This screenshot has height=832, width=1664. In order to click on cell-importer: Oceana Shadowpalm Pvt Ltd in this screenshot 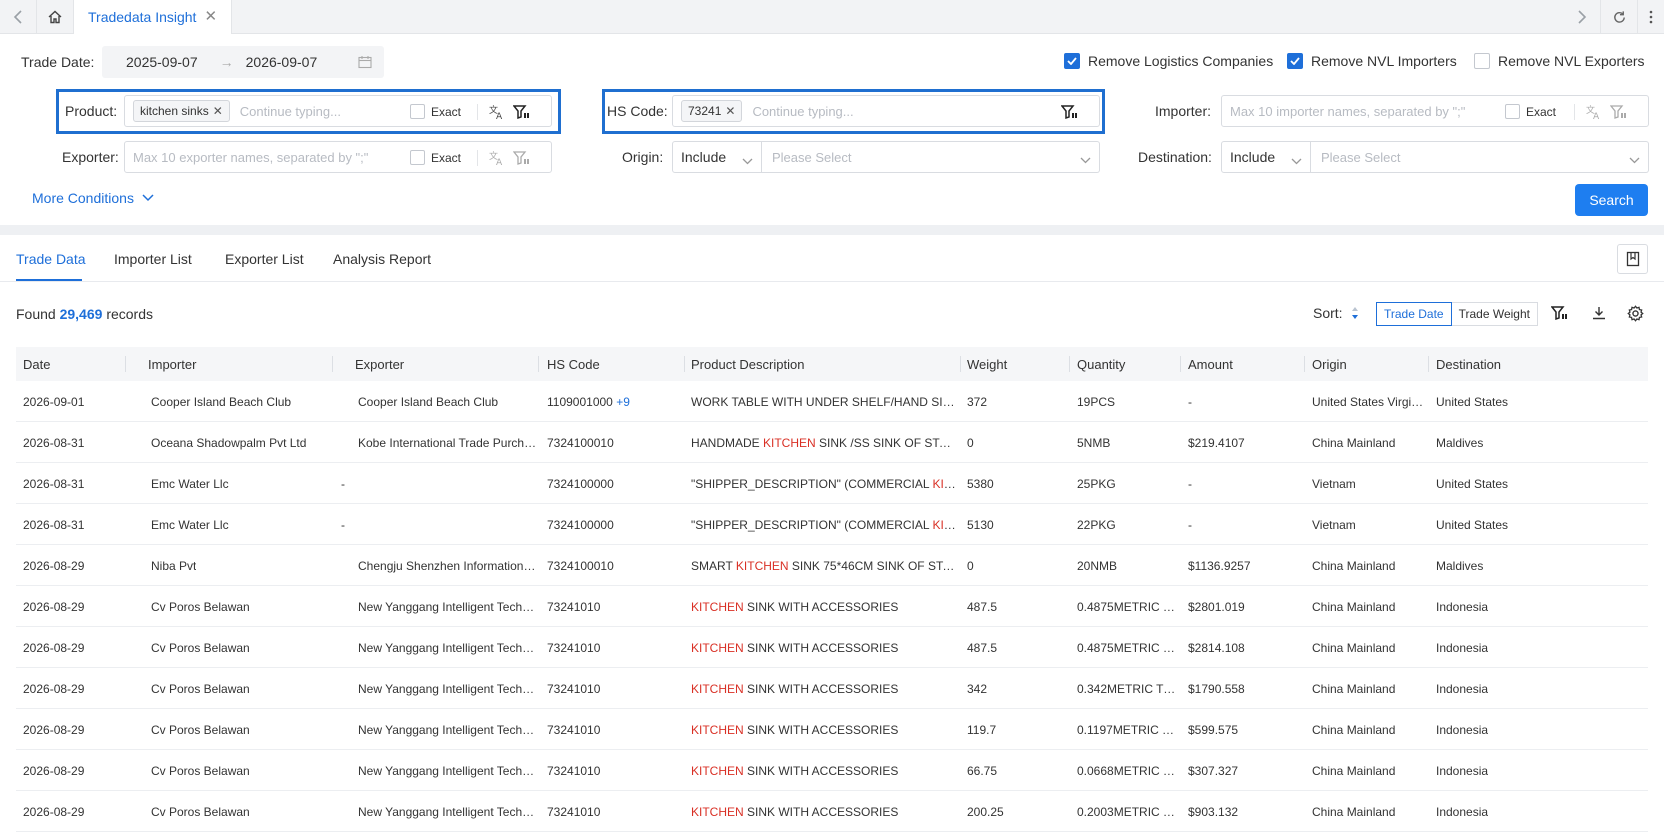, I will do `click(228, 443)`.